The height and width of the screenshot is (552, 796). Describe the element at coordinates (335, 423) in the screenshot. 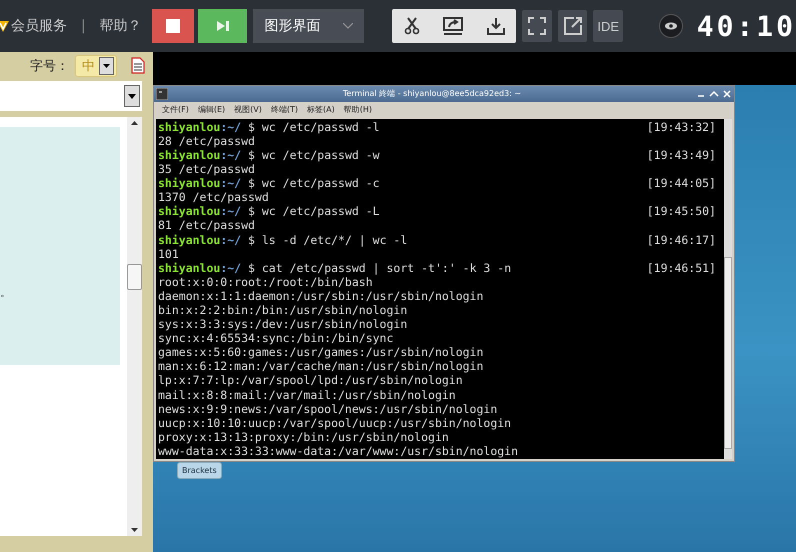

I see `output-line: uucp:x:10:10:uucp:/var/spool/uucp:/usr/sbin/nologin` at that location.